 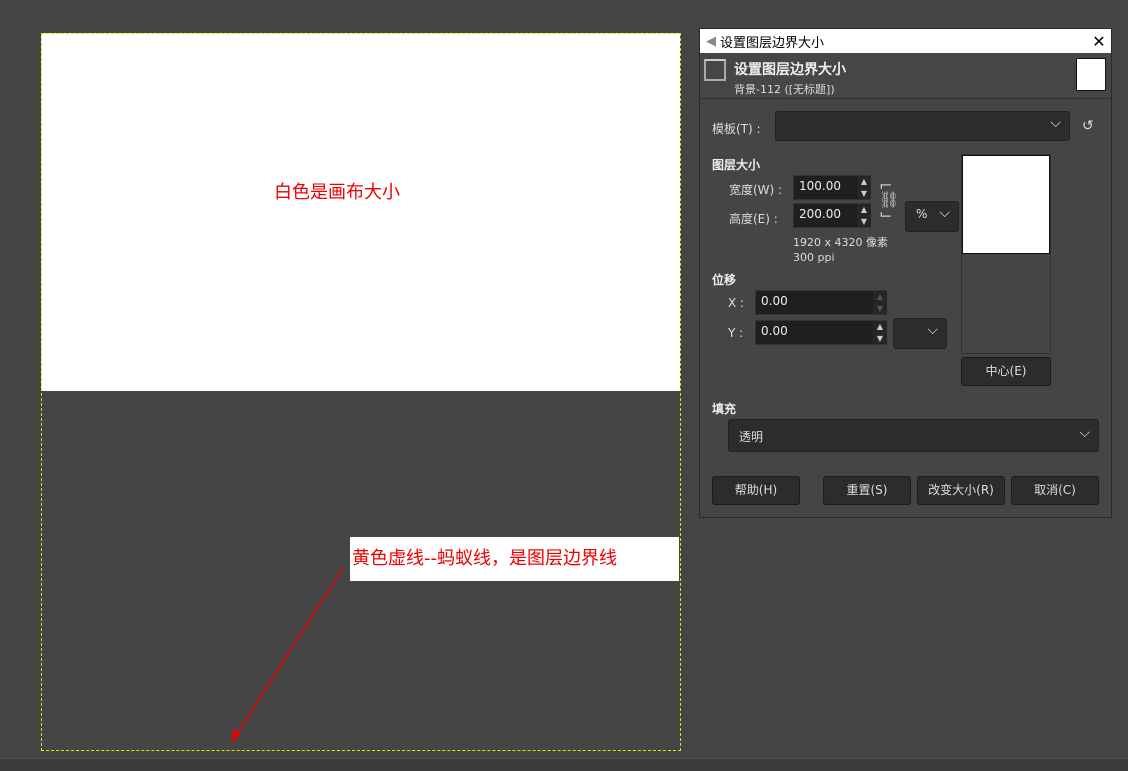 What do you see at coordinates (920, 333) in the screenshot?
I see `offset-unit-select: ⌵` at bounding box center [920, 333].